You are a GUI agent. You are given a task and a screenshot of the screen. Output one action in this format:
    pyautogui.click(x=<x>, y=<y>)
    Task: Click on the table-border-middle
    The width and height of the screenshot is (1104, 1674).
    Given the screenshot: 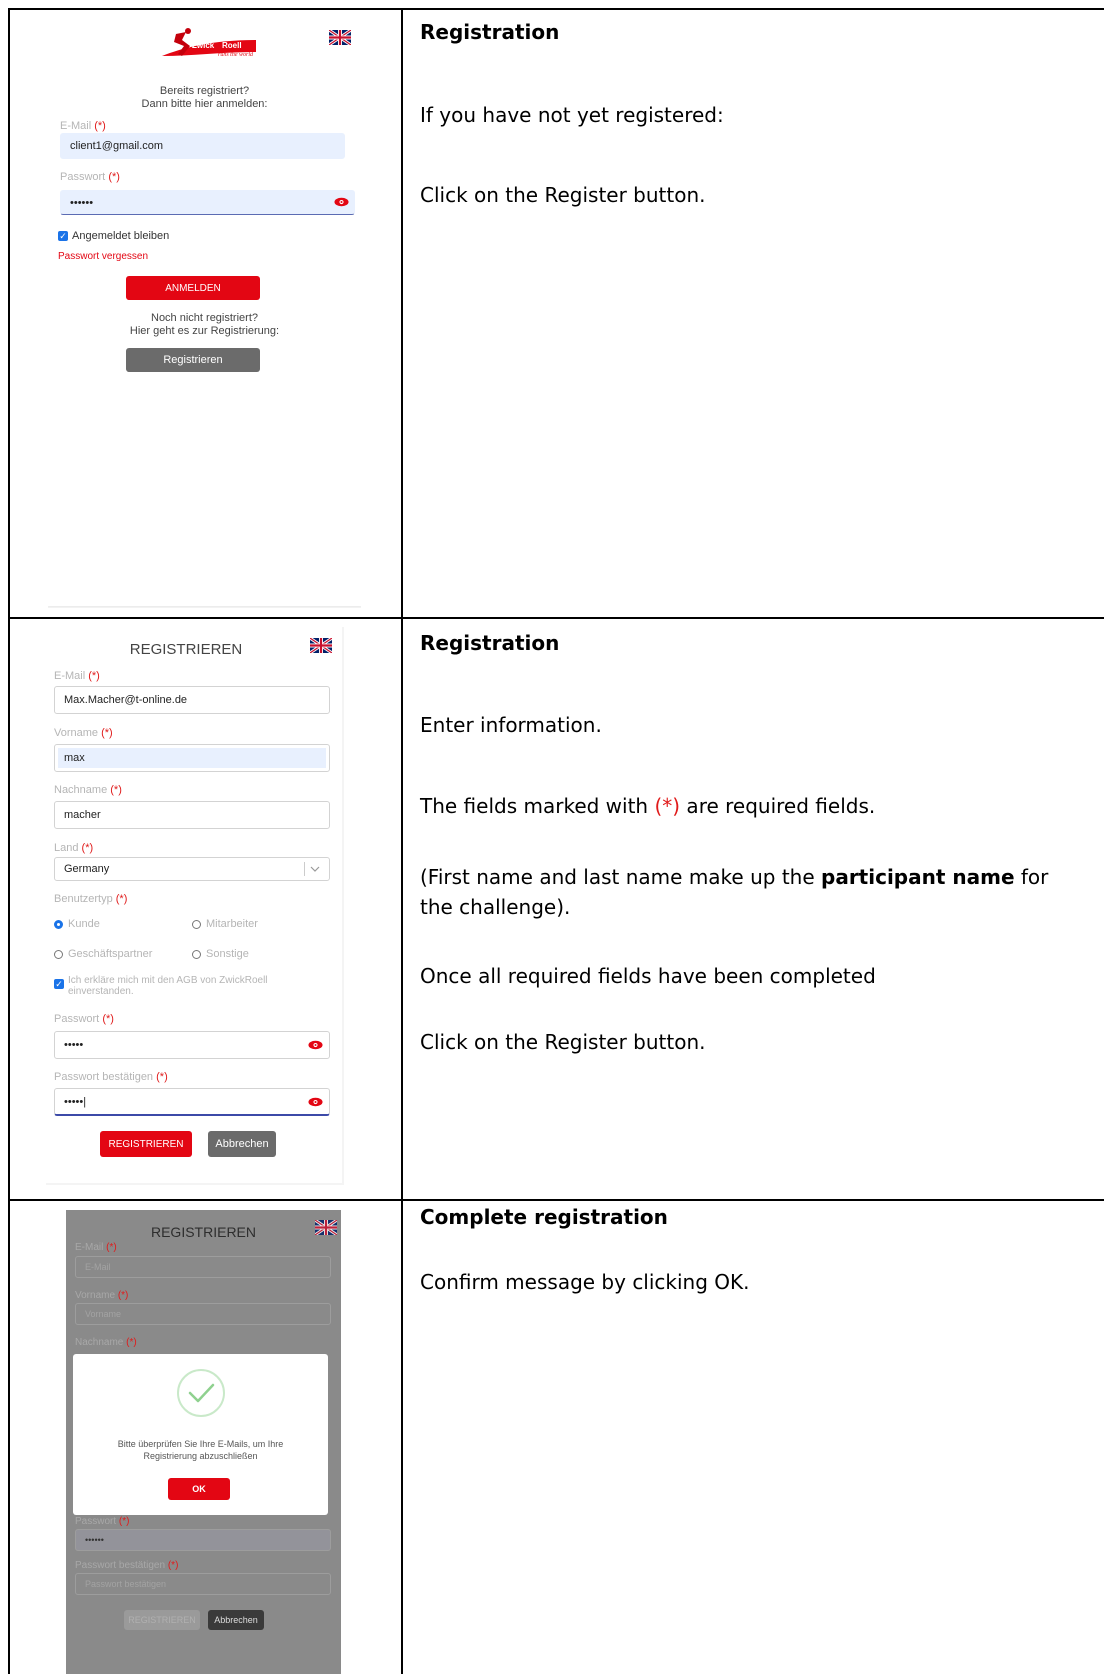 What is the action you would take?
    pyautogui.click(x=402, y=841)
    